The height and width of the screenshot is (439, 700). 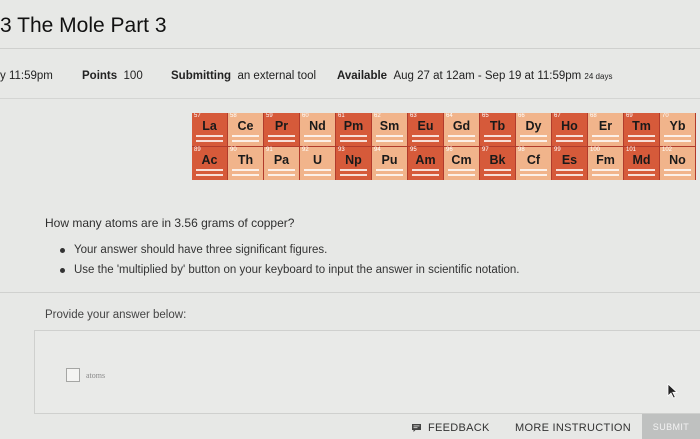 I want to click on element-cell-es: 99 Es, so click(x=569, y=163).